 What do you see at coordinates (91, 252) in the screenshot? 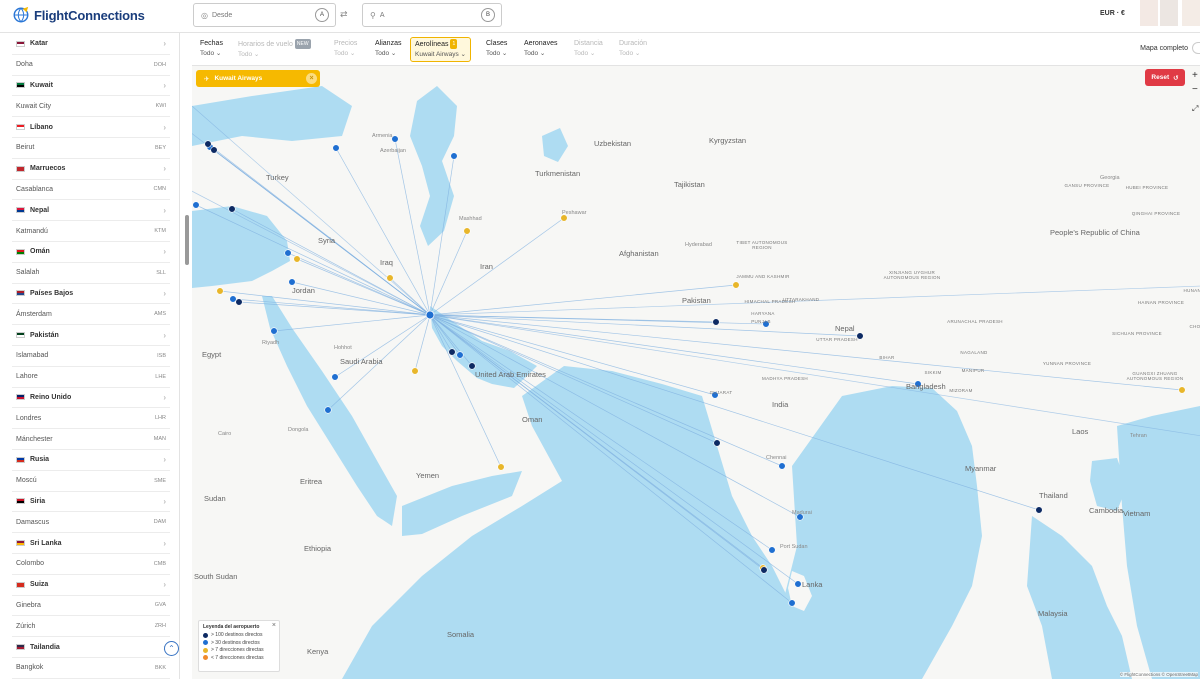
I see `sidebar-country-row: Omán ›` at bounding box center [91, 252].